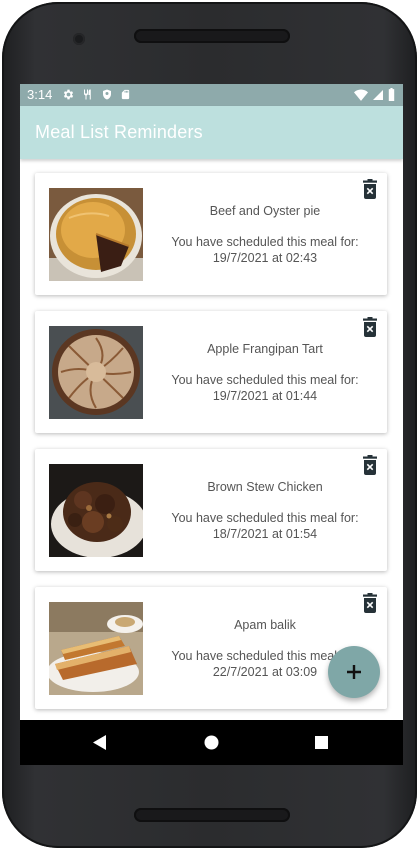  What do you see at coordinates (265, 349) in the screenshot?
I see `meal-name: Apple Frangipan Tart` at bounding box center [265, 349].